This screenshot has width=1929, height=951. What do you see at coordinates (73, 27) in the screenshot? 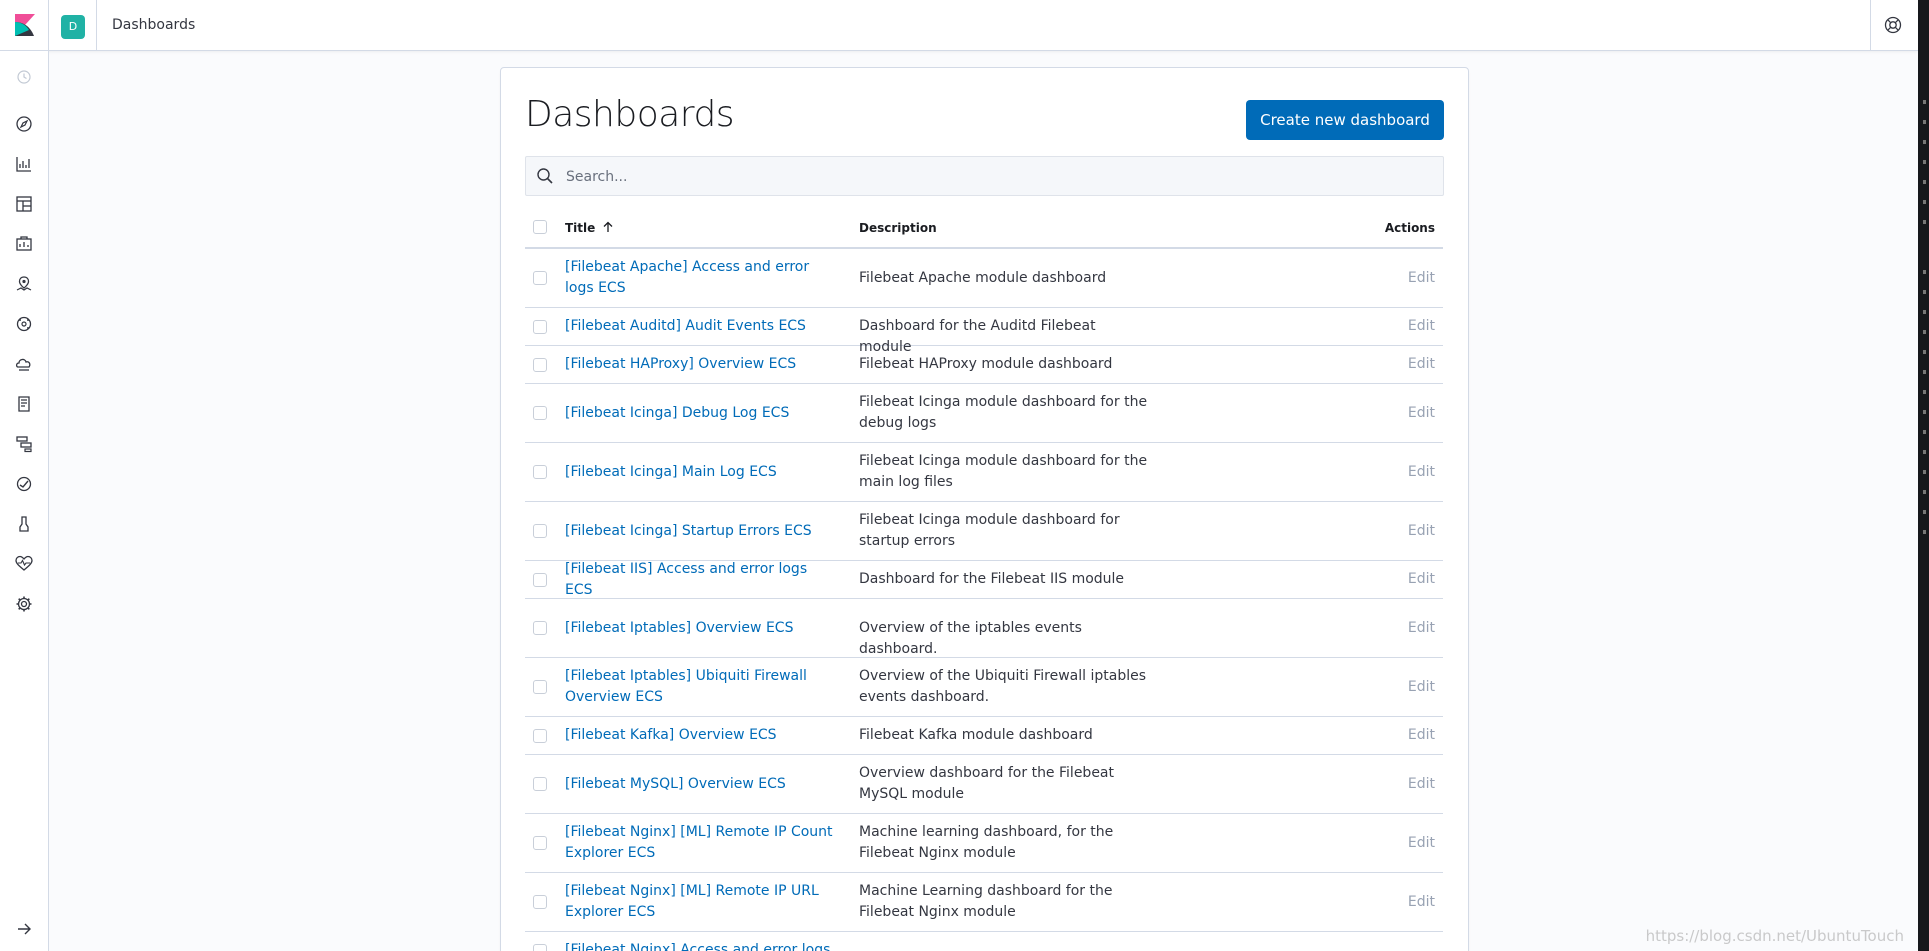
I see `space-avatar: D` at bounding box center [73, 27].